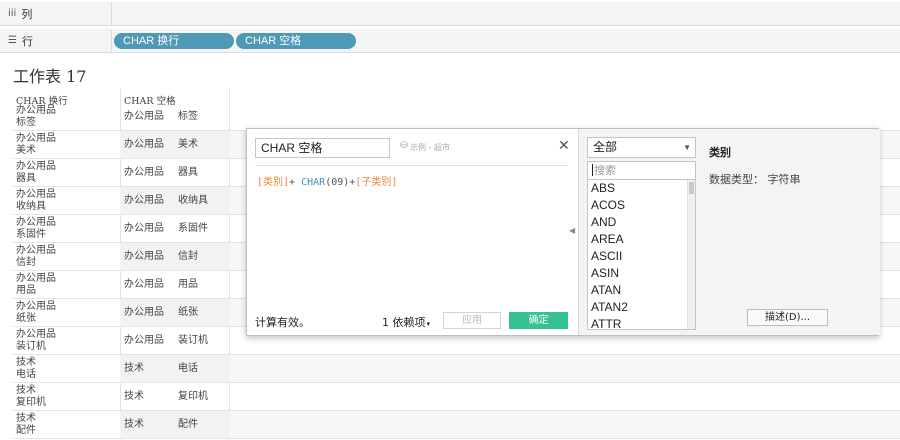  Describe the element at coordinates (472, 320) in the screenshot. I see `apply-button: 应用` at that location.